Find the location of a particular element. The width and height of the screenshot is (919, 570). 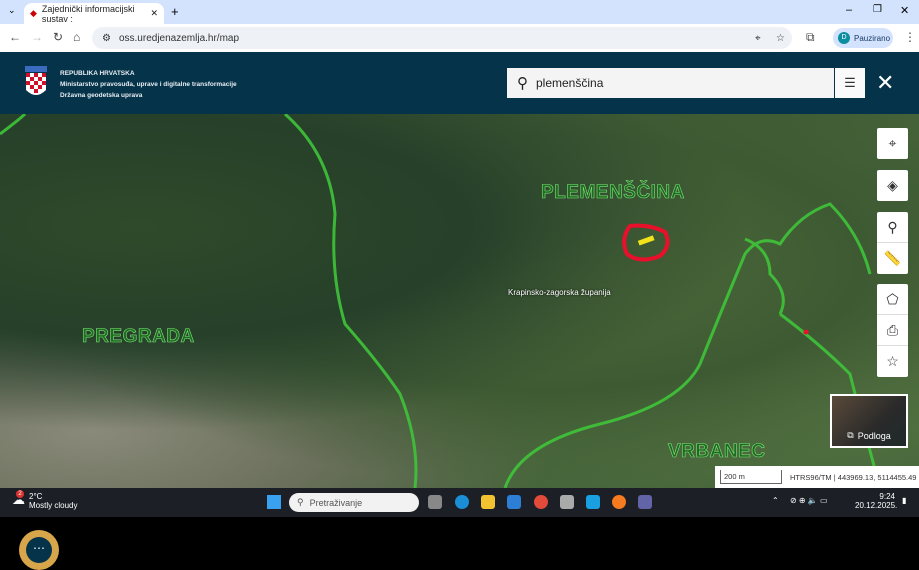

clock-time: 9:24 is located at coordinates (875, 496).